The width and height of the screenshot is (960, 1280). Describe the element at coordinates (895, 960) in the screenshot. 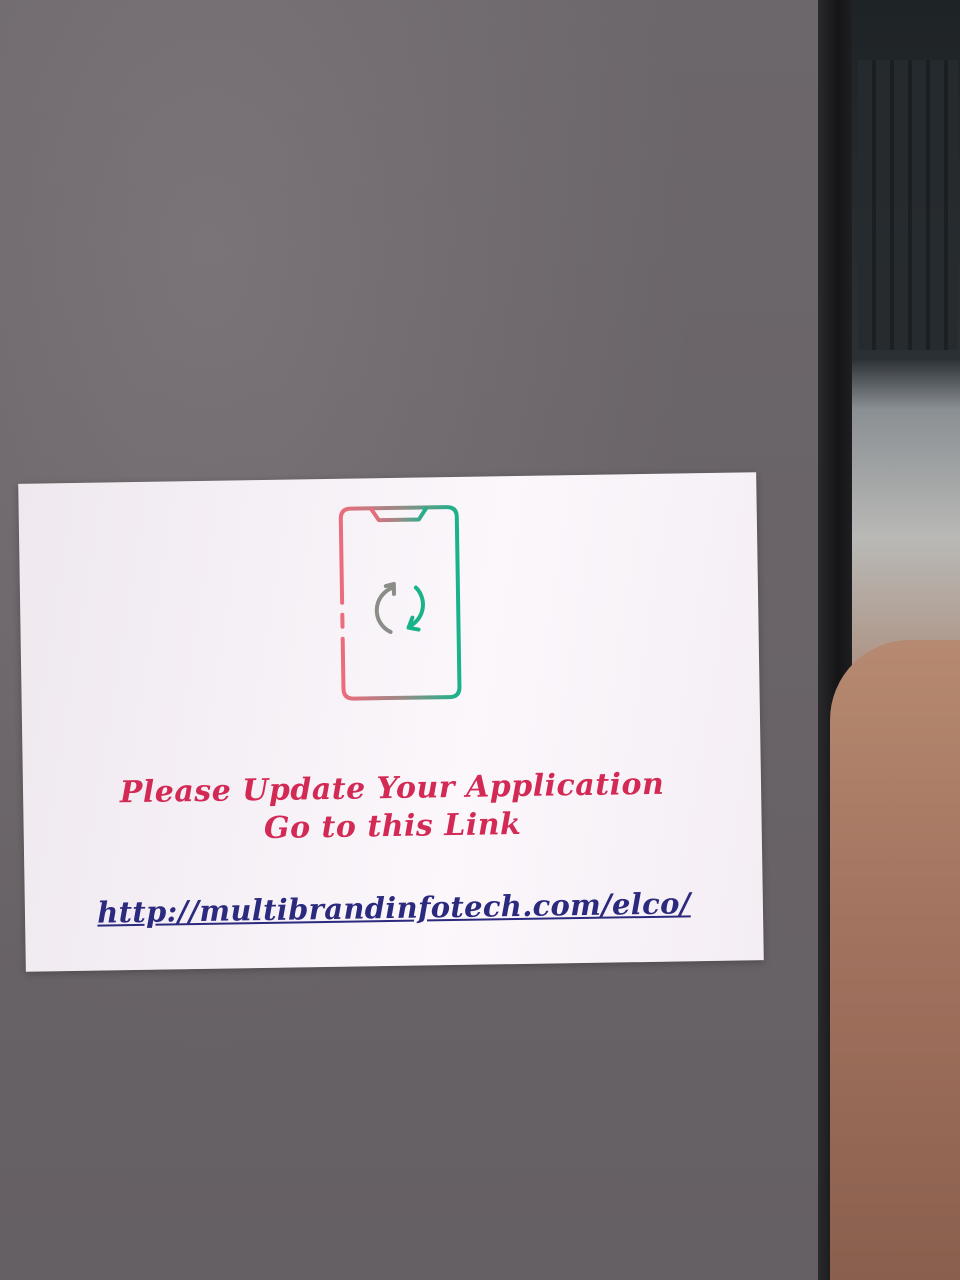

I see `holding-finger` at that location.